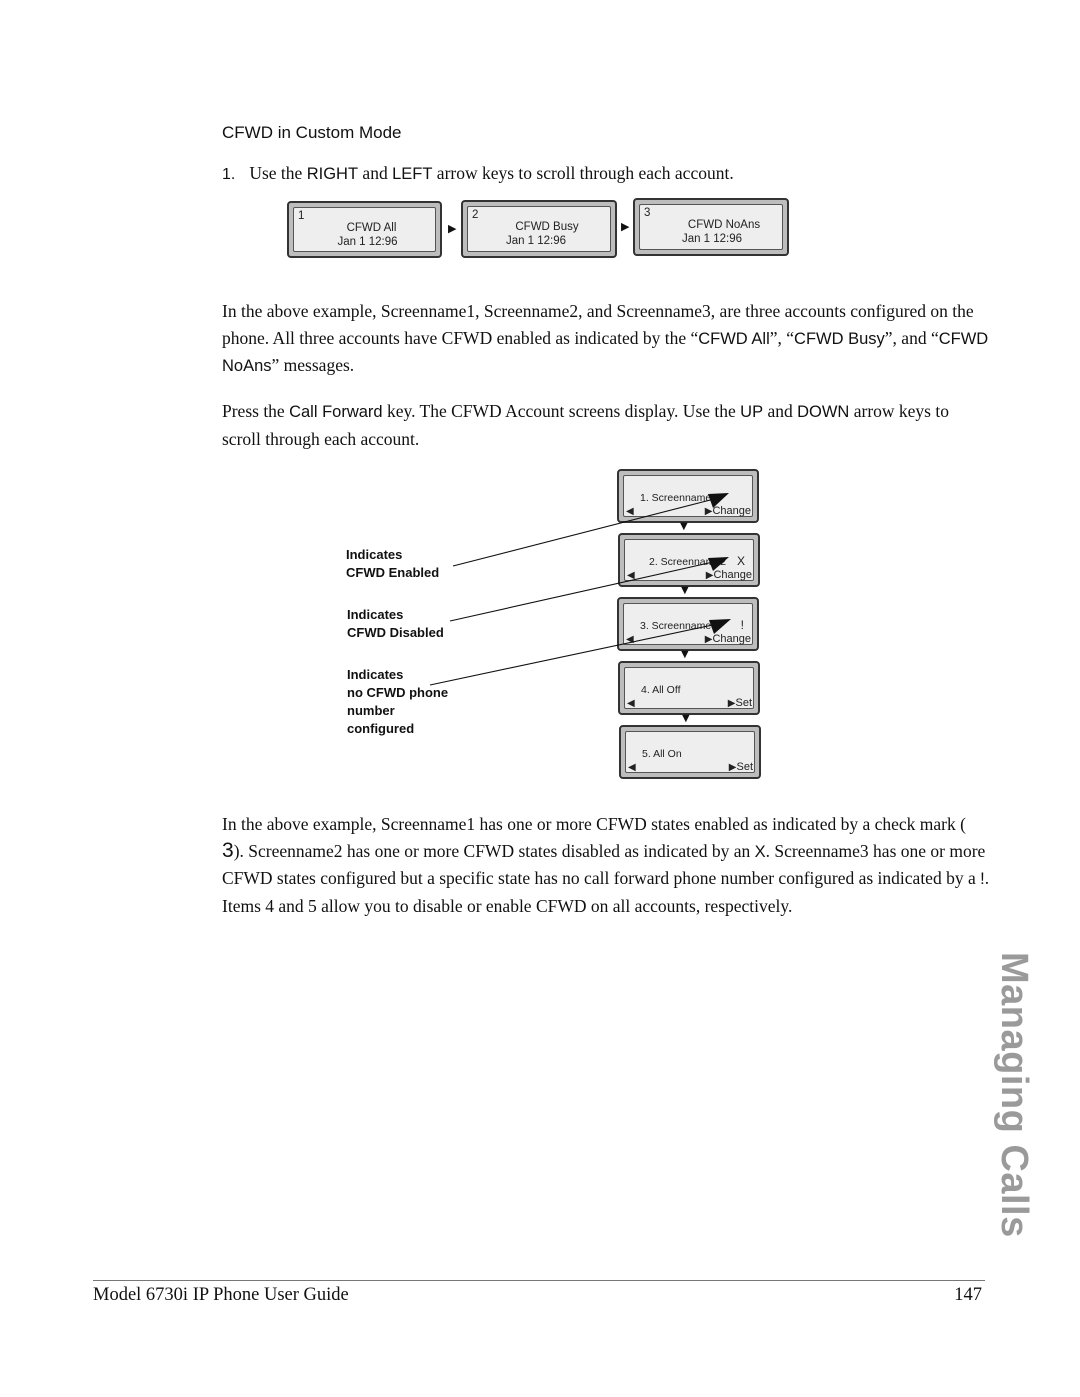 The width and height of the screenshot is (1080, 1397). I want to click on section-heading: CFWD in Custom Mode, so click(312, 132).